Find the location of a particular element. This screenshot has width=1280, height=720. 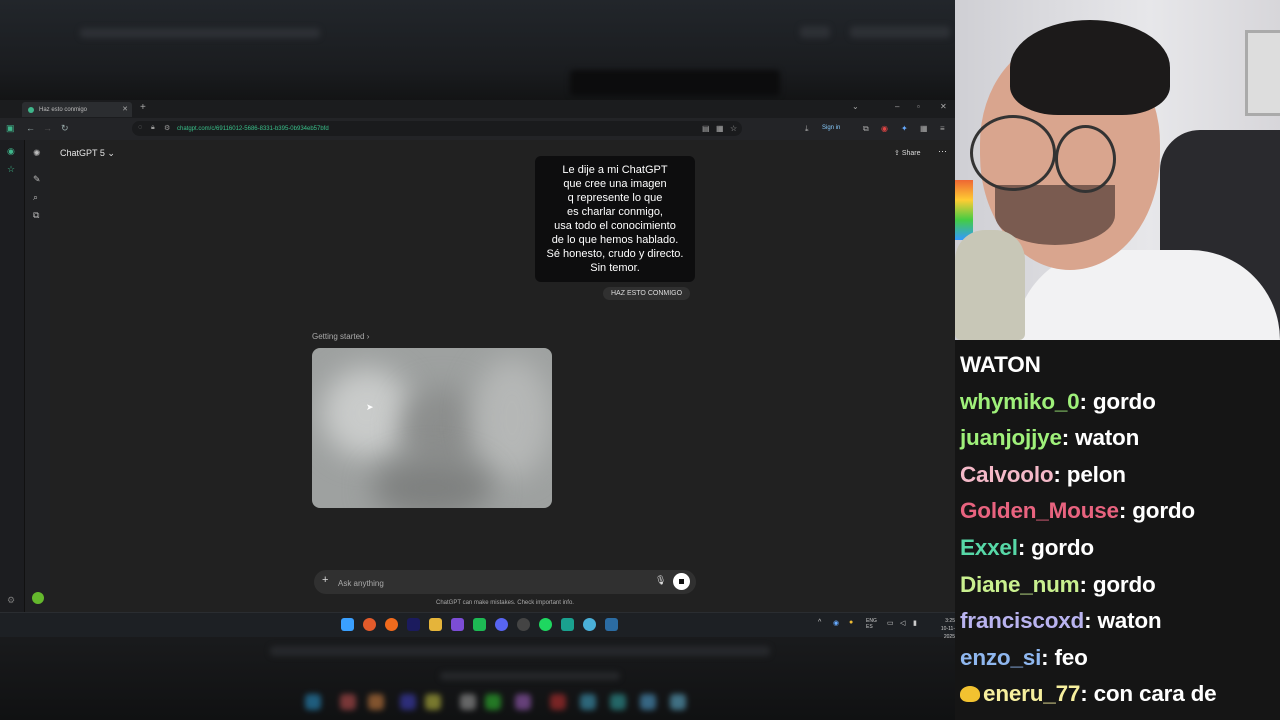

language-indicator: ENG ES is located at coordinates (871, 624).